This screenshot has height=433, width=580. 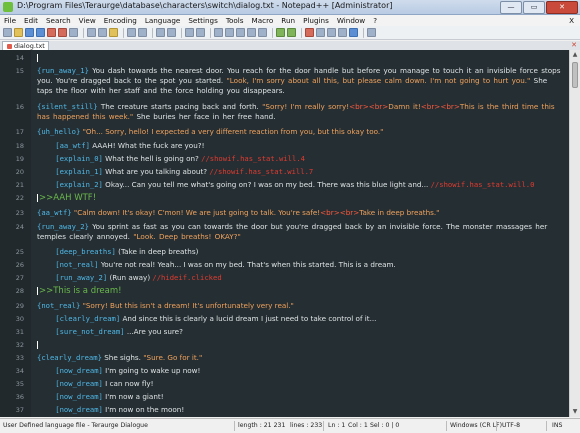 What do you see at coordinates (229, 32) in the screenshot?
I see `sync-horizontal-icon` at bounding box center [229, 32].